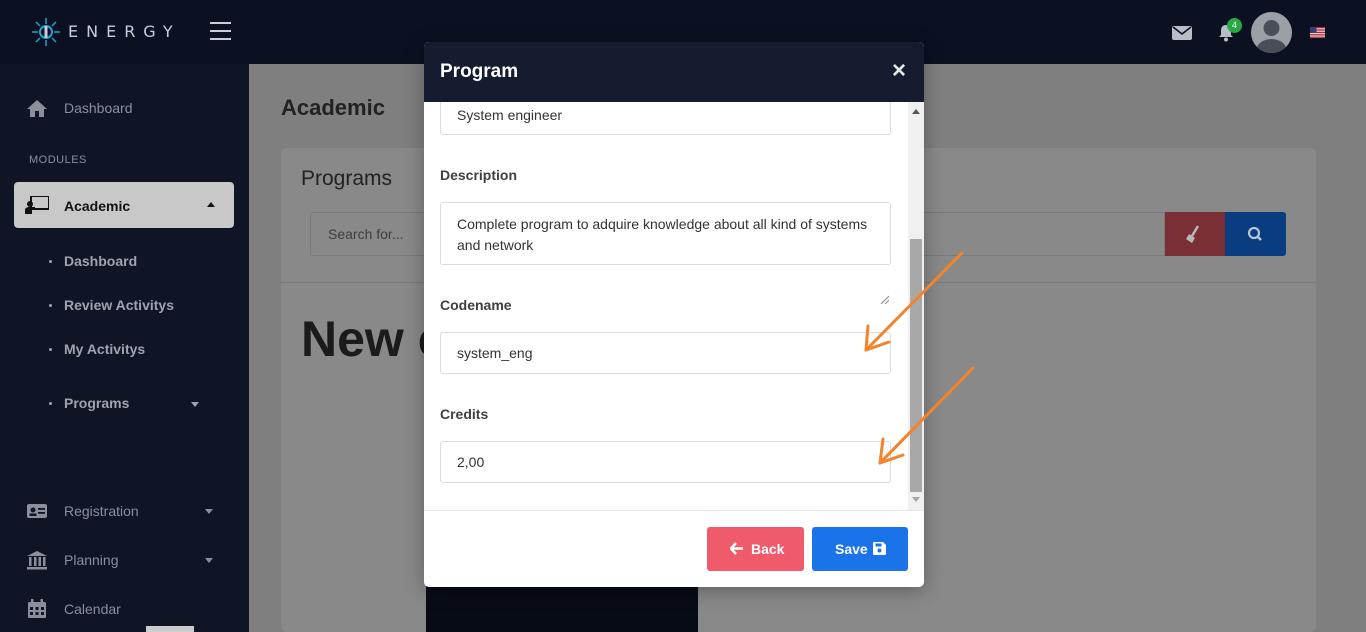  I want to click on user-avatar, so click(1271, 32).